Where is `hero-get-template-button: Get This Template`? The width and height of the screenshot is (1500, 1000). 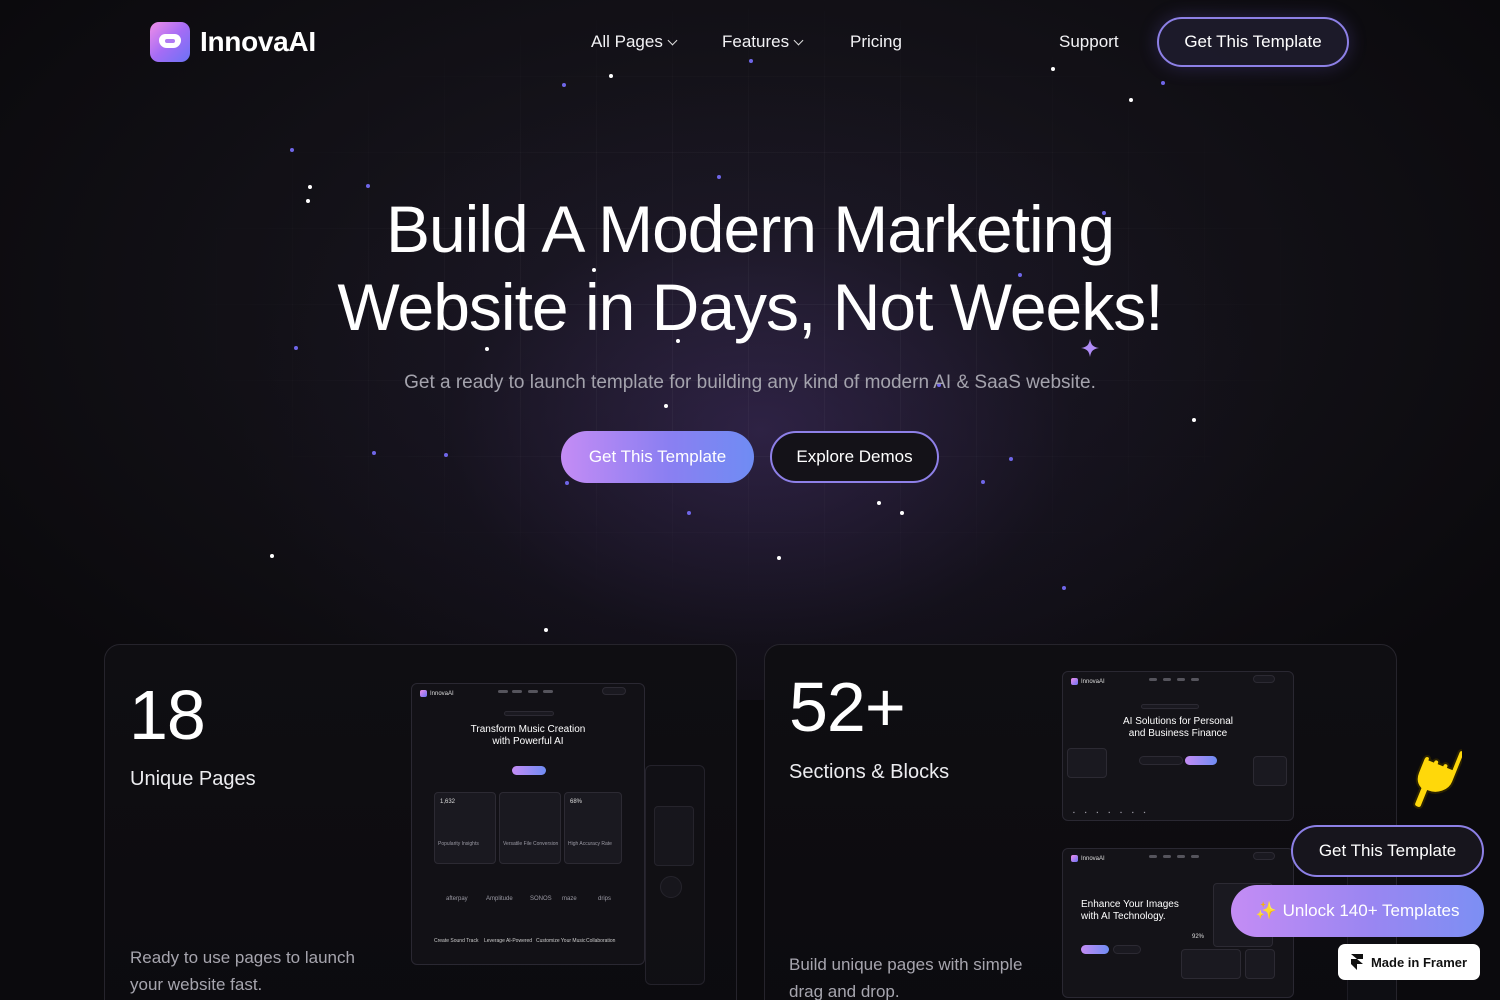 hero-get-template-button: Get This Template is located at coordinates (657, 457).